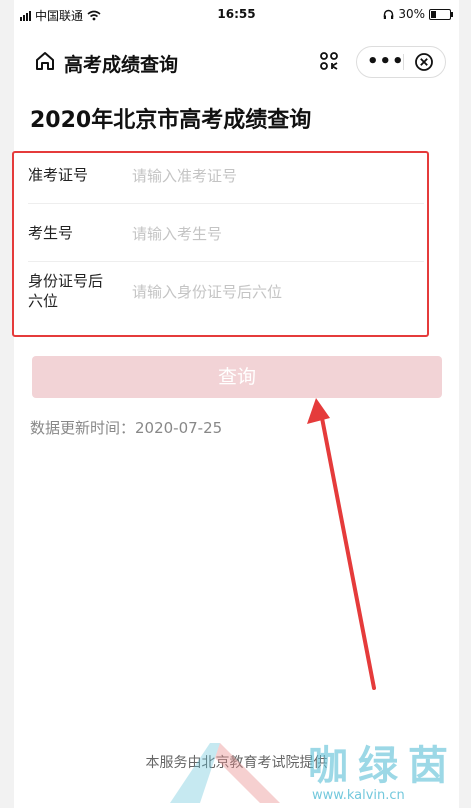 This screenshot has height=808, width=471. I want to click on nav-title: 高考成绩查询, so click(121, 65).